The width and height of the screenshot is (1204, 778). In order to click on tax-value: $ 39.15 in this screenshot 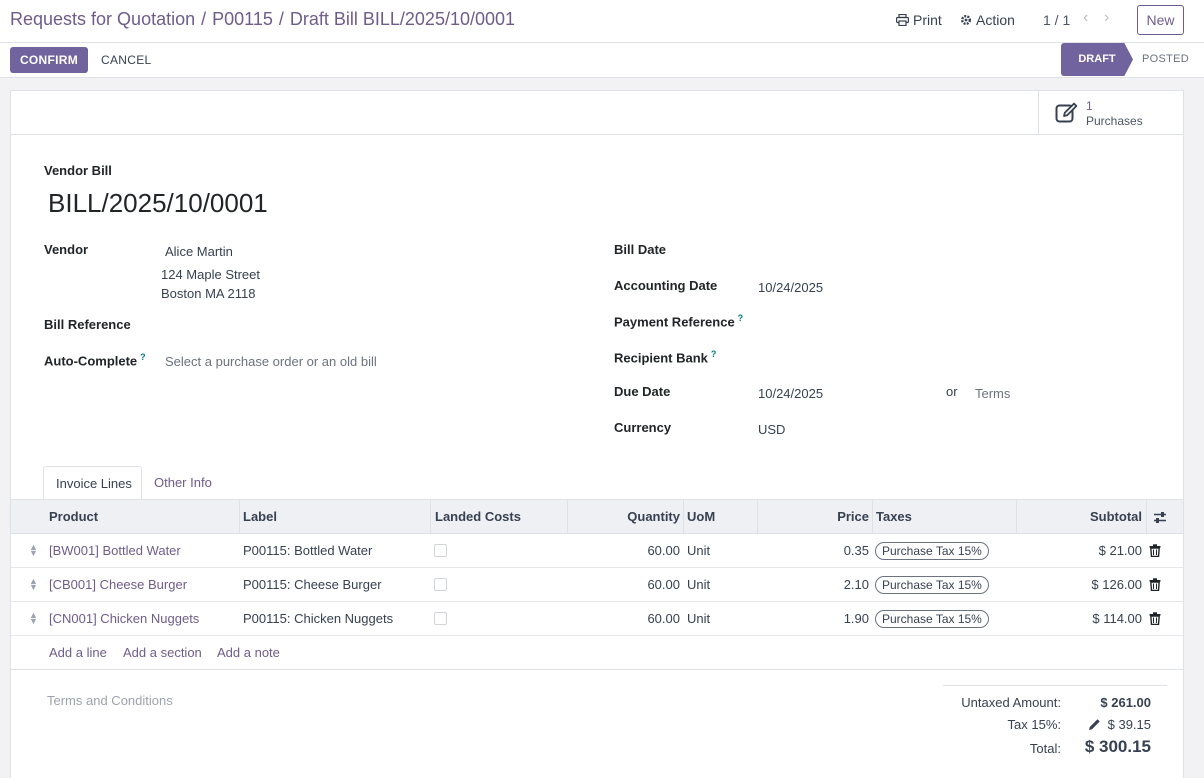, I will do `click(1129, 724)`.